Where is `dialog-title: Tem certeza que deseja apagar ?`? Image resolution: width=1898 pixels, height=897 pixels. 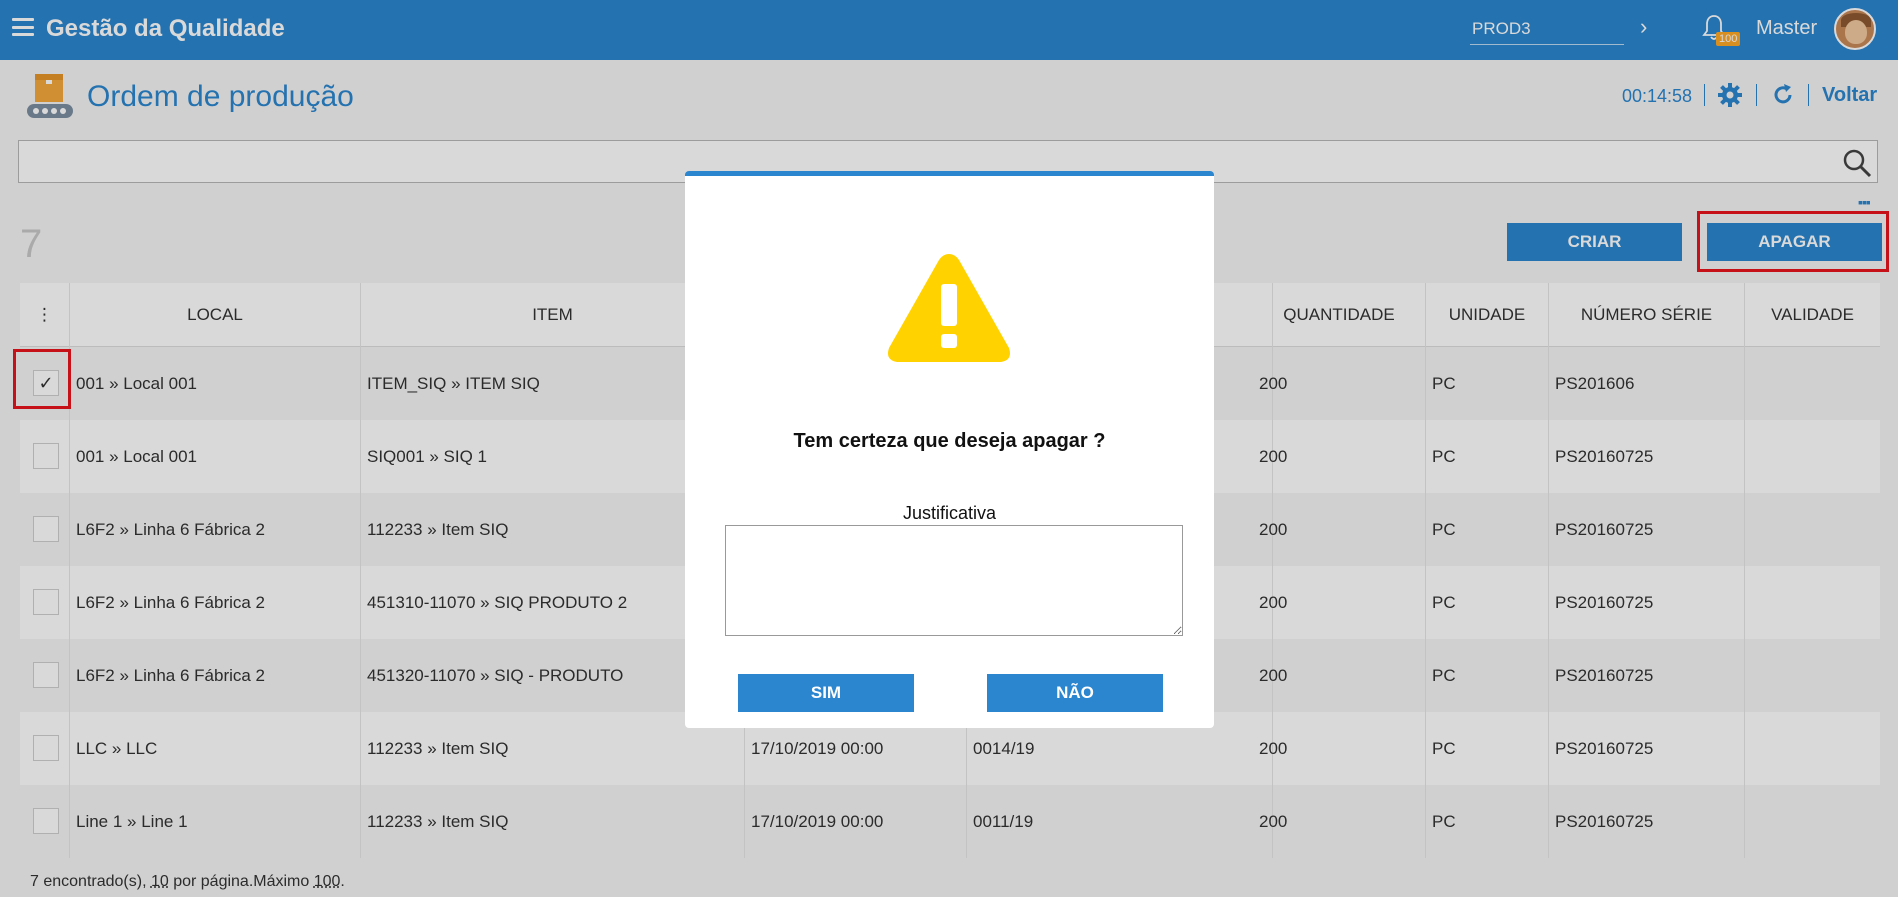
dialog-title: Tem certeza que deseja apagar ? is located at coordinates (949, 441).